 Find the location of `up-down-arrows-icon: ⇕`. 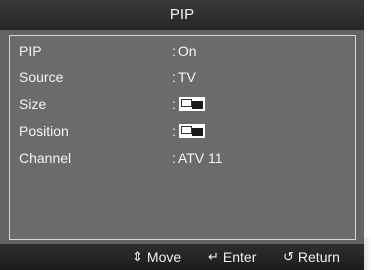

up-down-arrows-icon: ⇕ is located at coordinates (137, 256).